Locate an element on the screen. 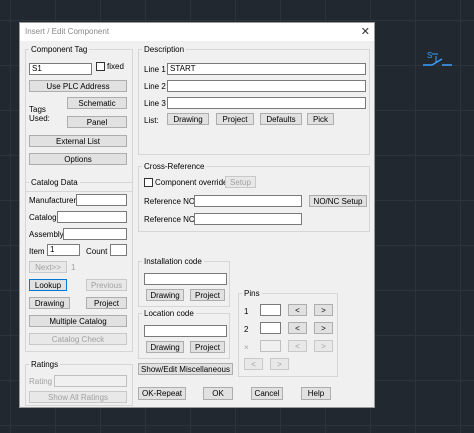  reference-nc-label: Reference NC is located at coordinates (169, 219).